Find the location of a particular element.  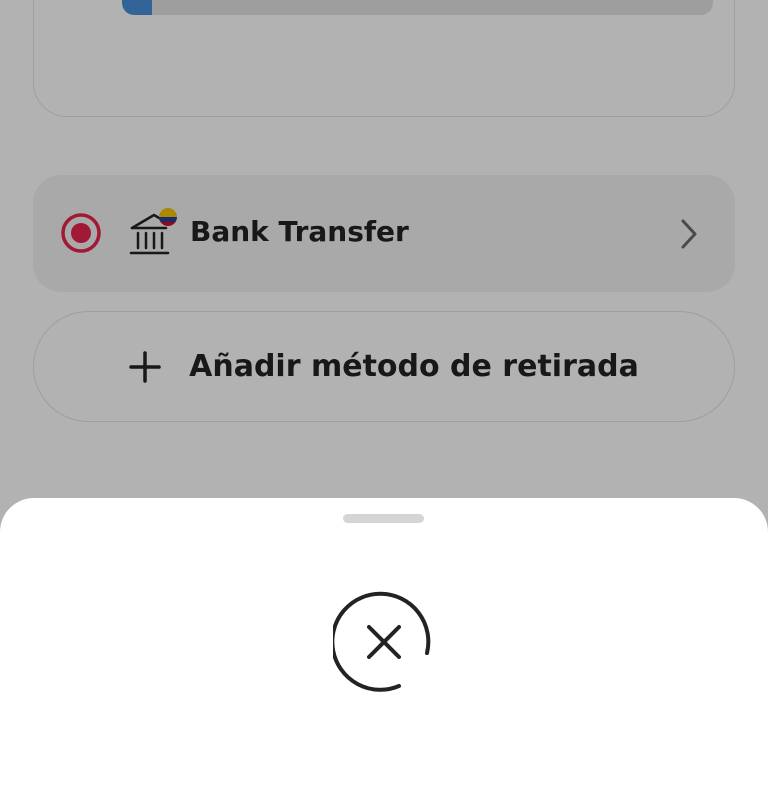

close-circle-icon is located at coordinates (384, 642).